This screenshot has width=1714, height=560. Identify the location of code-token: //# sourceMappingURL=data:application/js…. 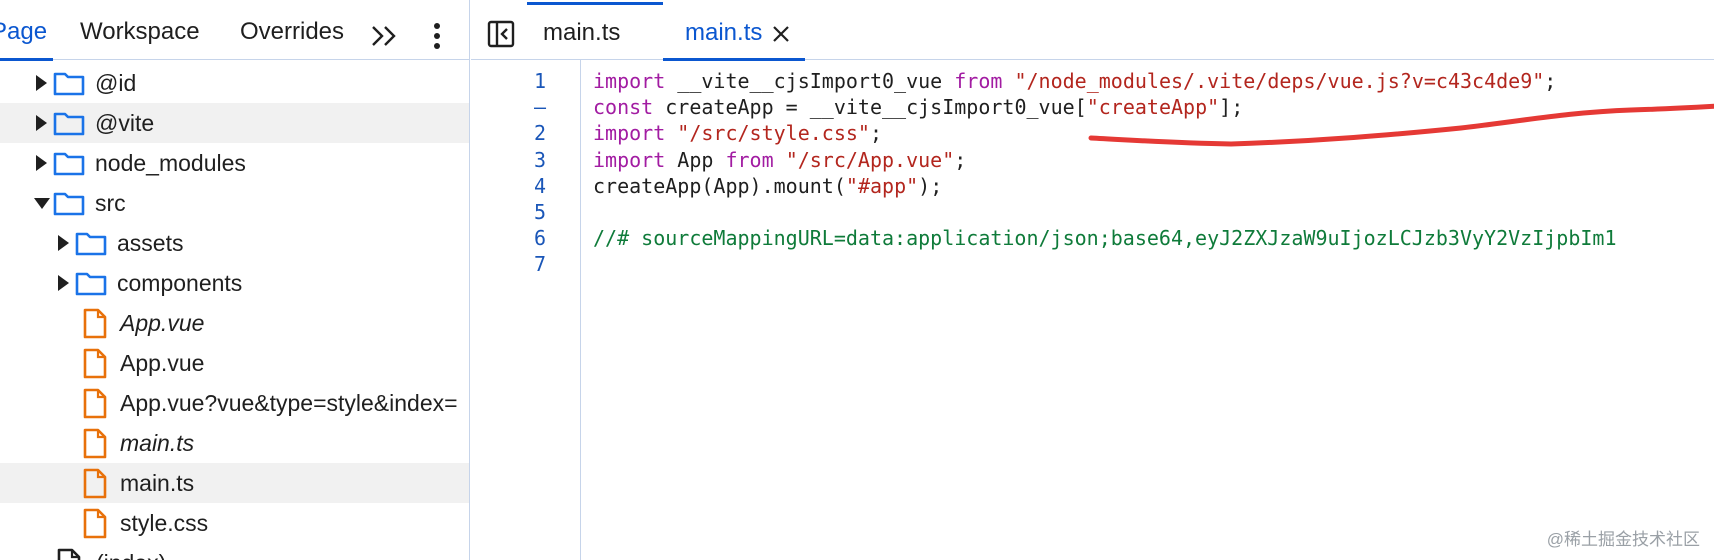
(1105, 238).